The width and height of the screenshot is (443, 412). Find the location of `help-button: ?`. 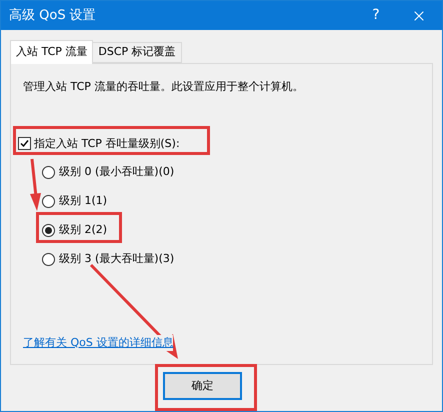

help-button: ? is located at coordinates (376, 15).